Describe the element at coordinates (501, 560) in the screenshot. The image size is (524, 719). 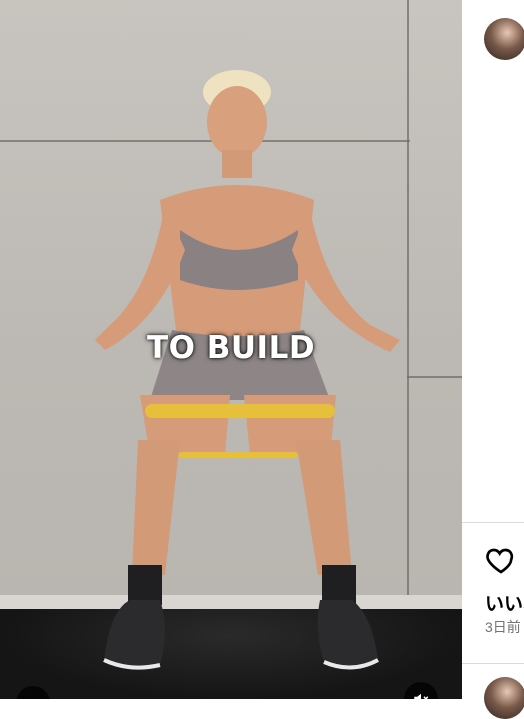
I see `heart-outline-icon` at that location.